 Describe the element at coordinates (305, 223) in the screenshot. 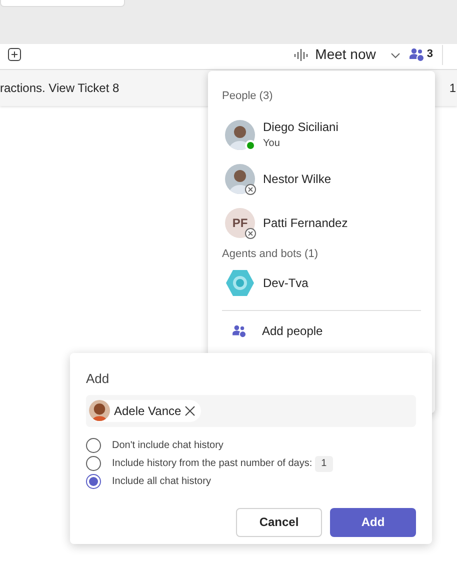

I see `person-name: Patti Fernandez` at that location.